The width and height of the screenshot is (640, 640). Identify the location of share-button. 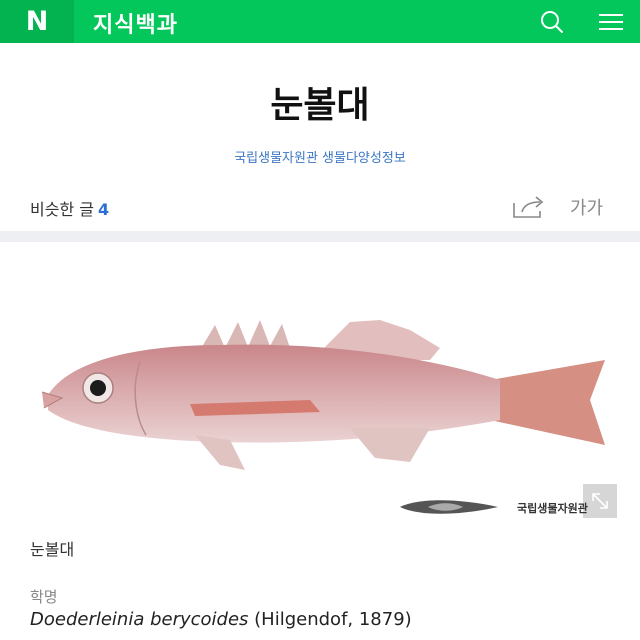
(530, 207).